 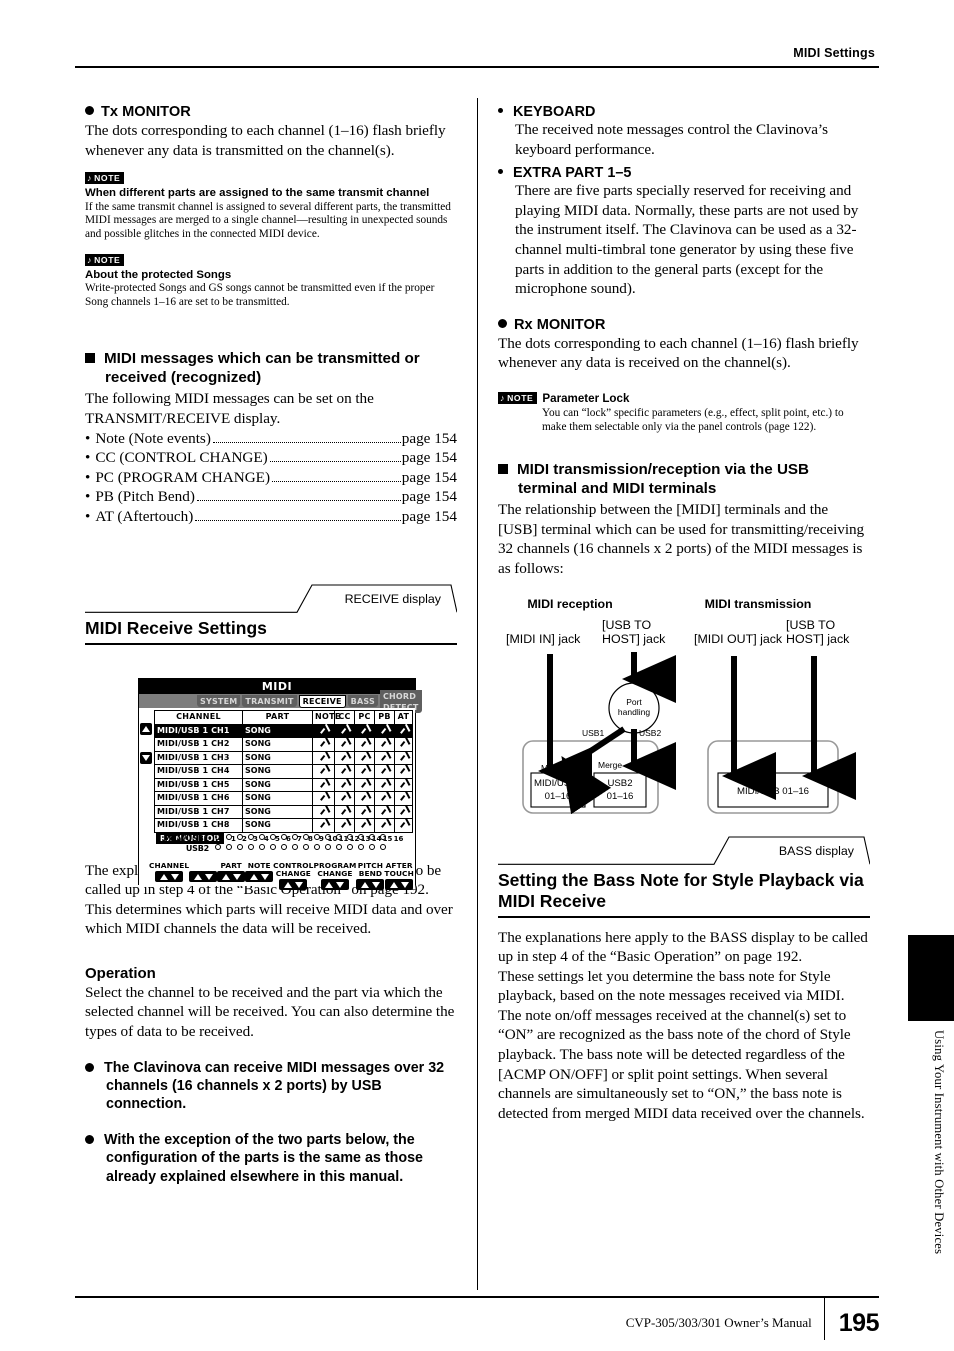 I want to click on scroll-down-button, so click(x=146, y=758).